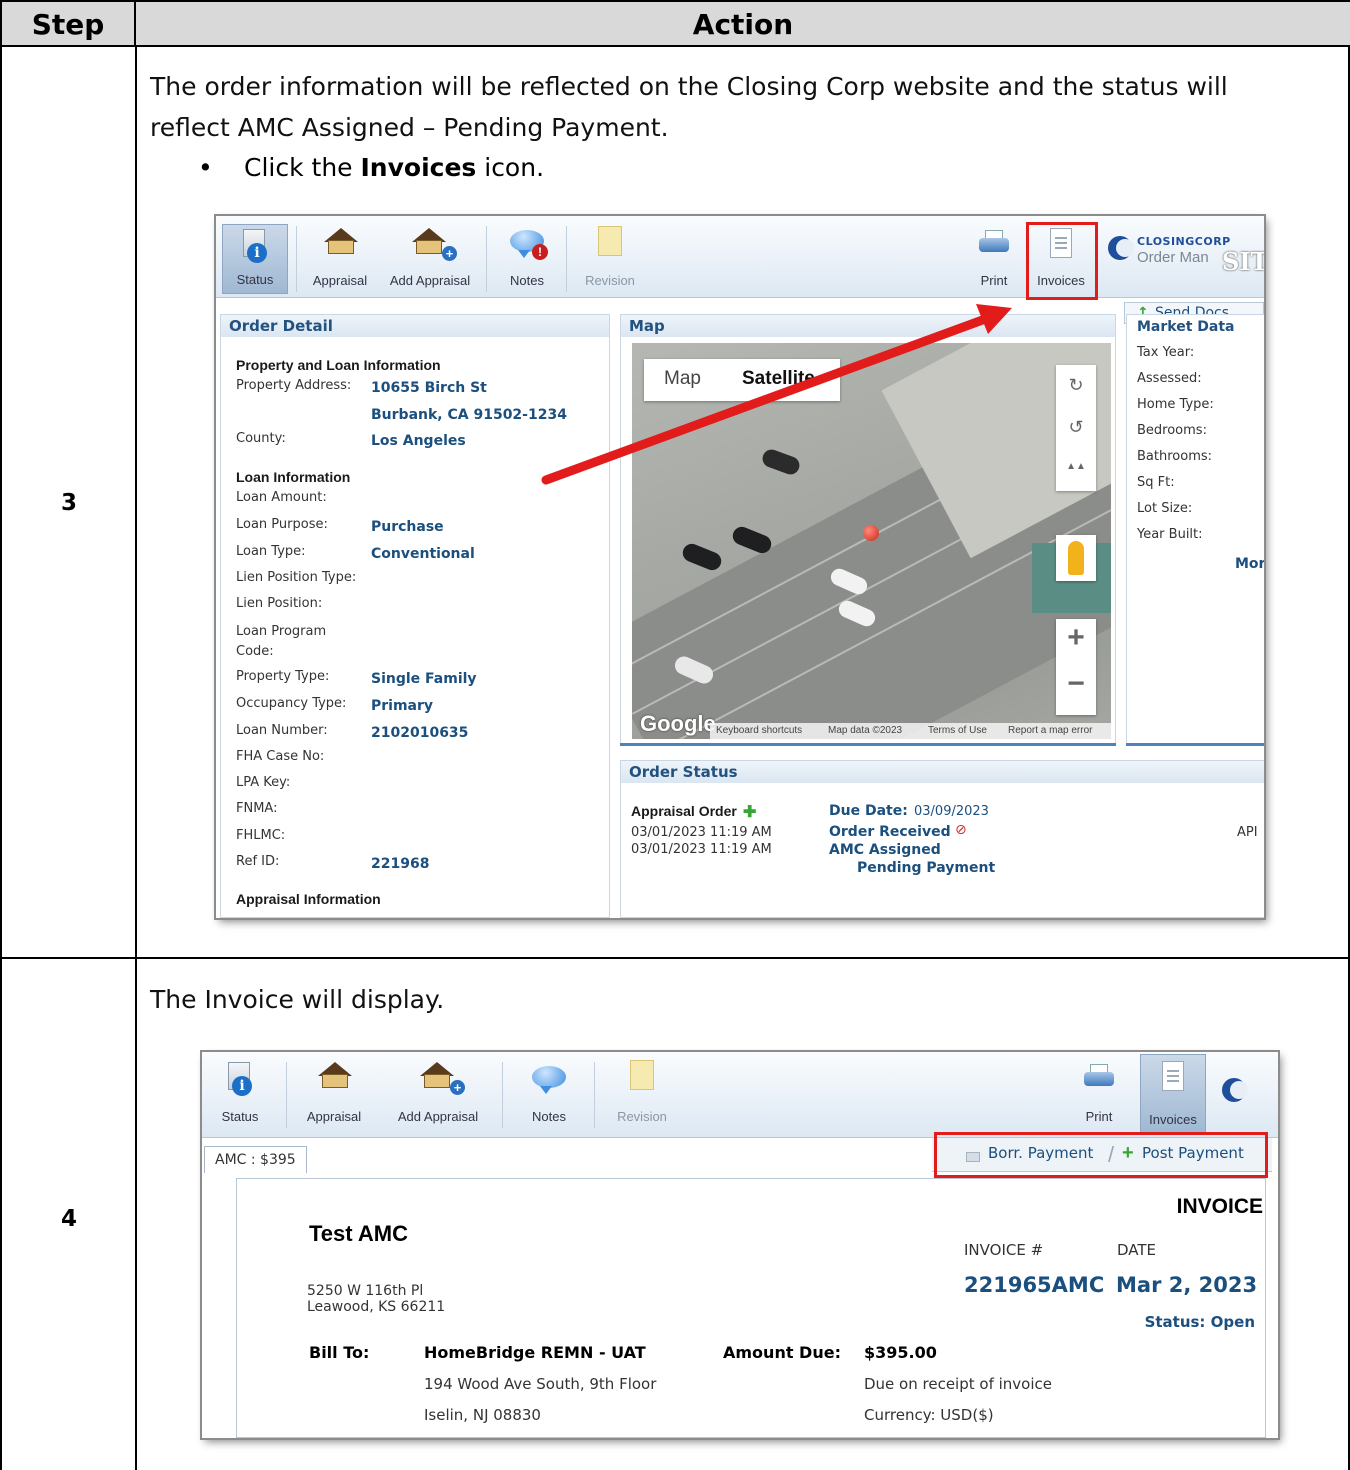 The width and height of the screenshot is (1350, 1470). I want to click on revision-label: Revision, so click(642, 1116).